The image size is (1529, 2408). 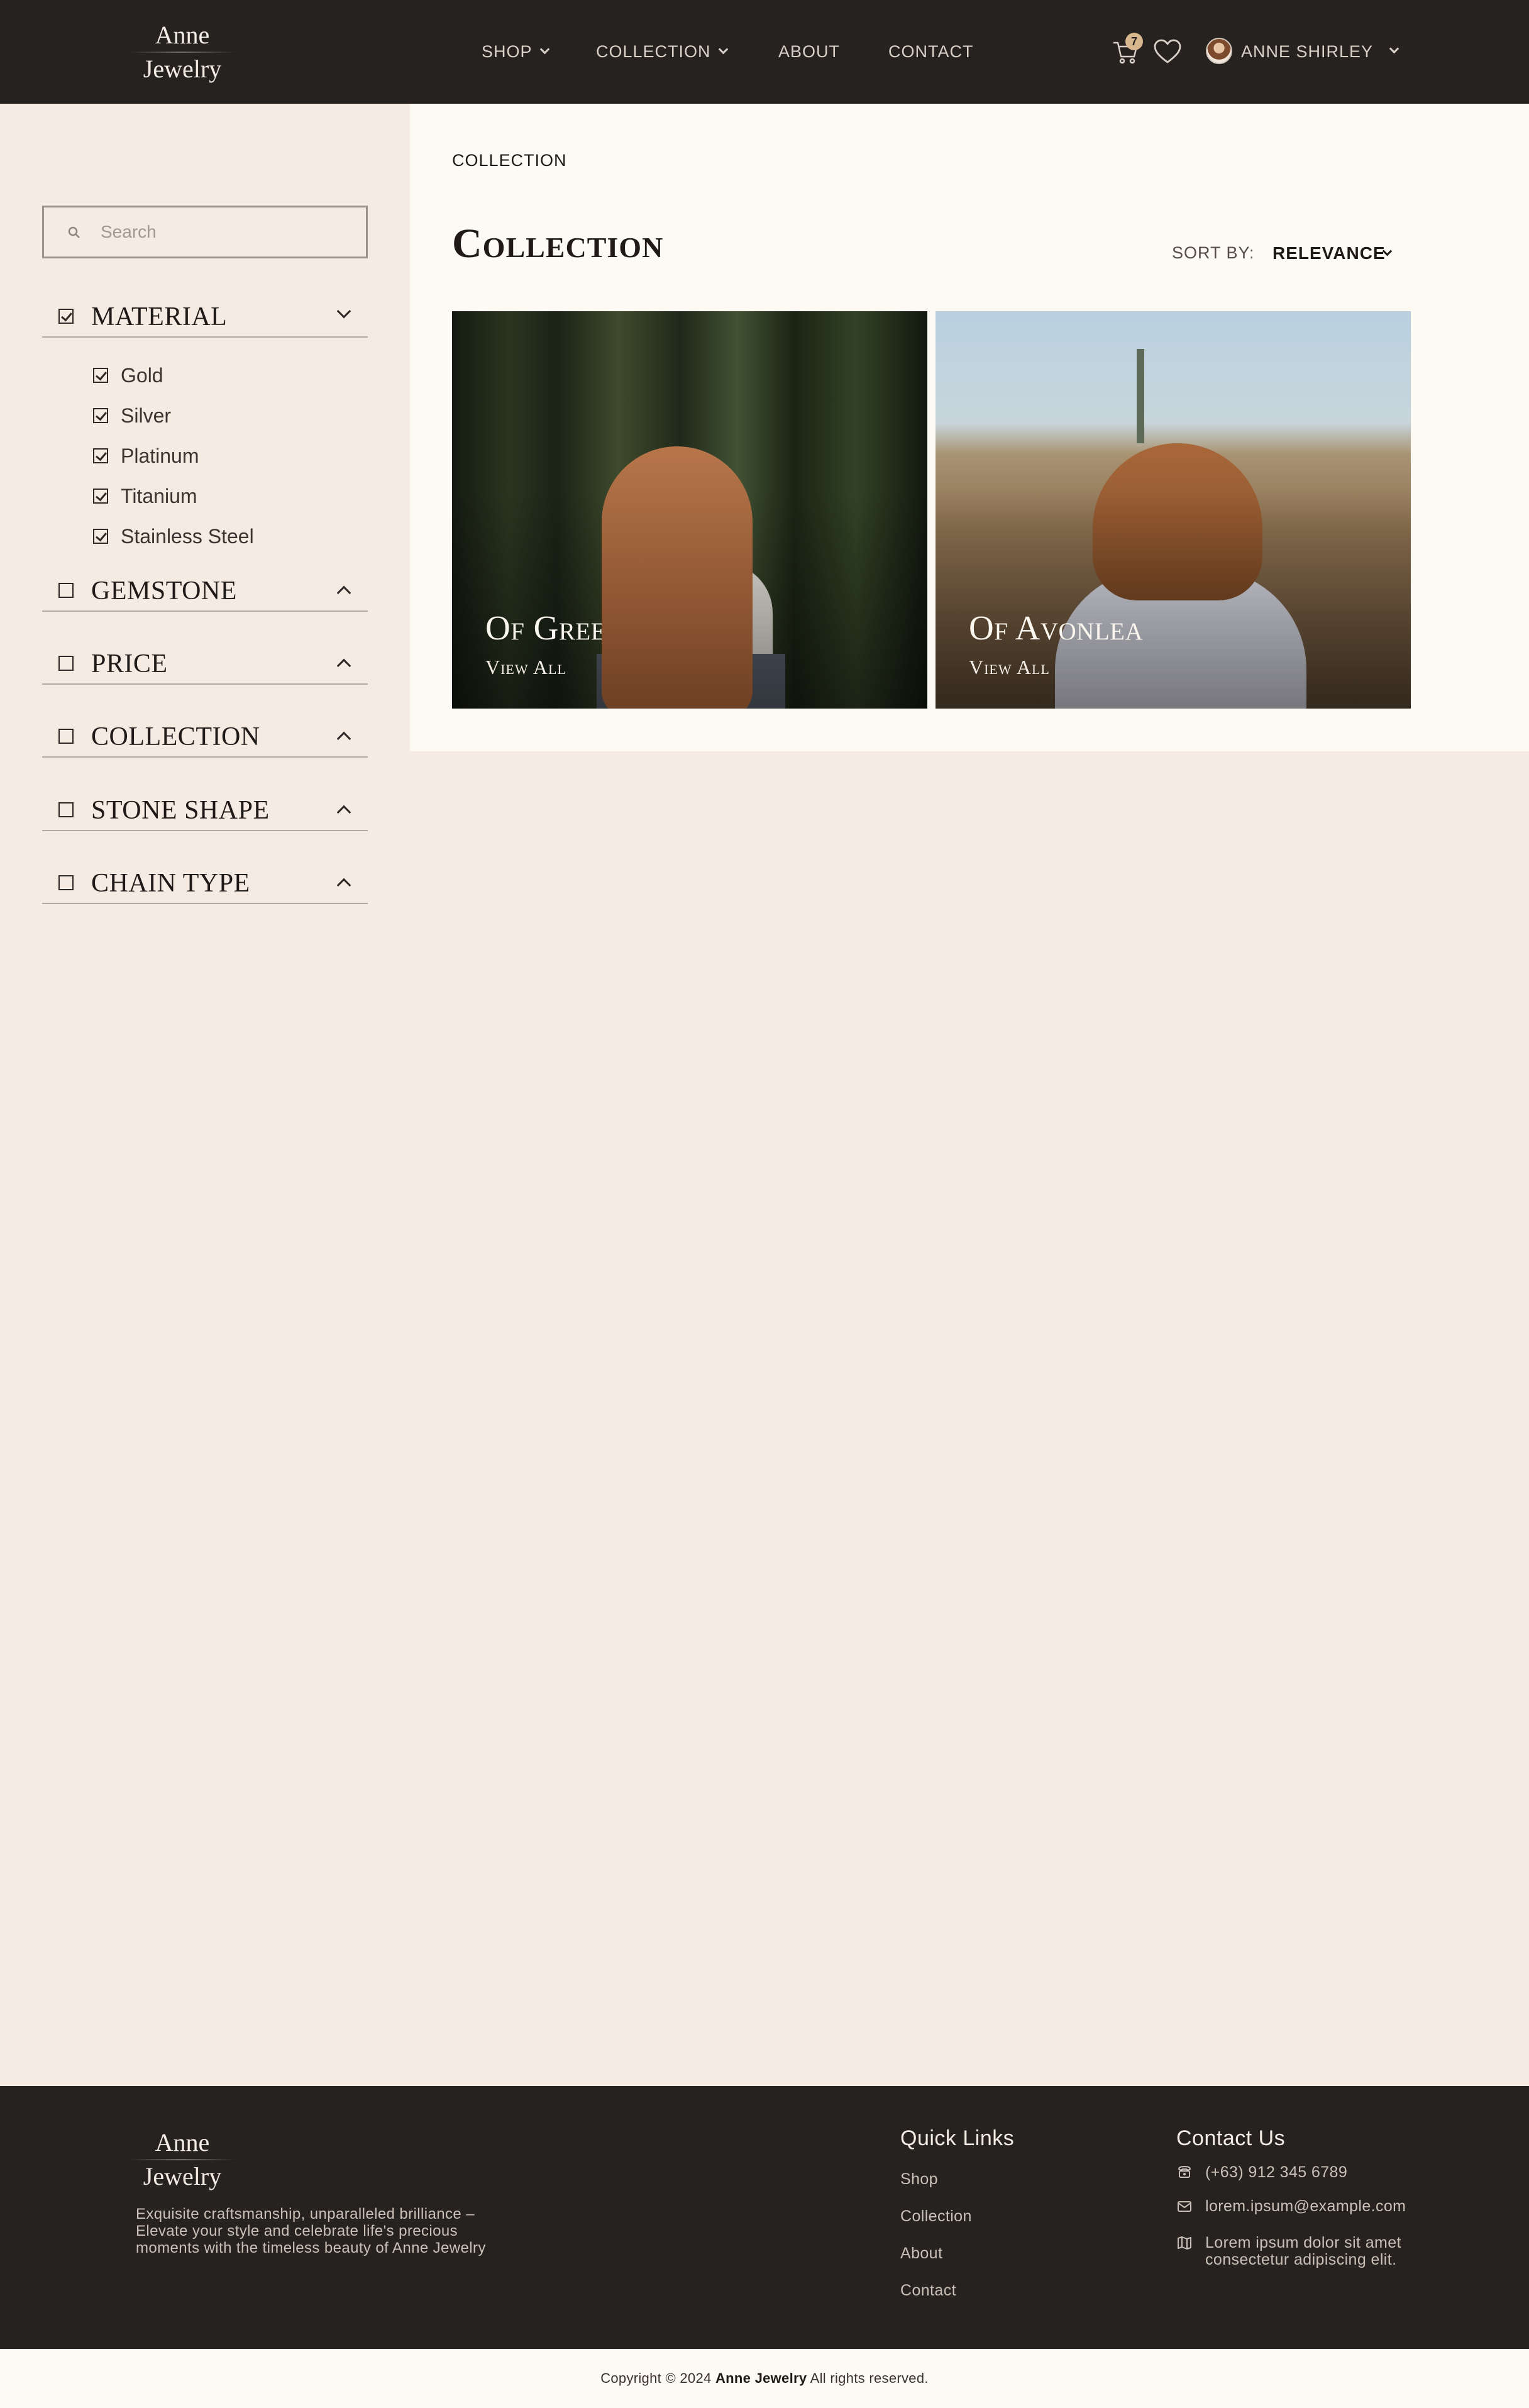 I want to click on filter-stone-shape-label: STONE SHAPE, so click(x=180, y=810).